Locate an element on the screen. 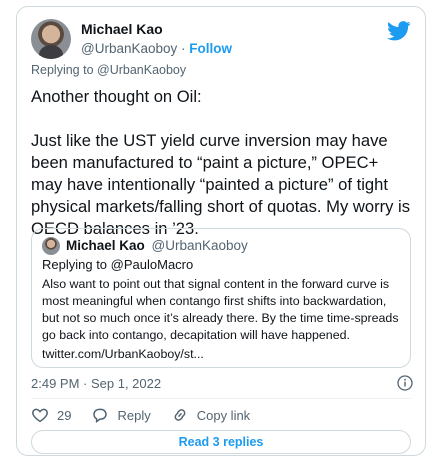  info-icon is located at coordinates (405, 383).